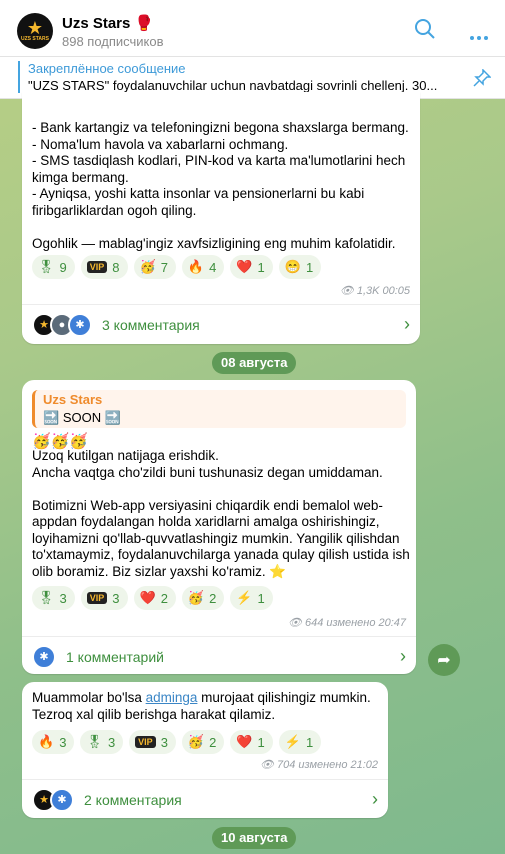  I want to click on reaction-chip: 🎖 9, so click(53, 267).